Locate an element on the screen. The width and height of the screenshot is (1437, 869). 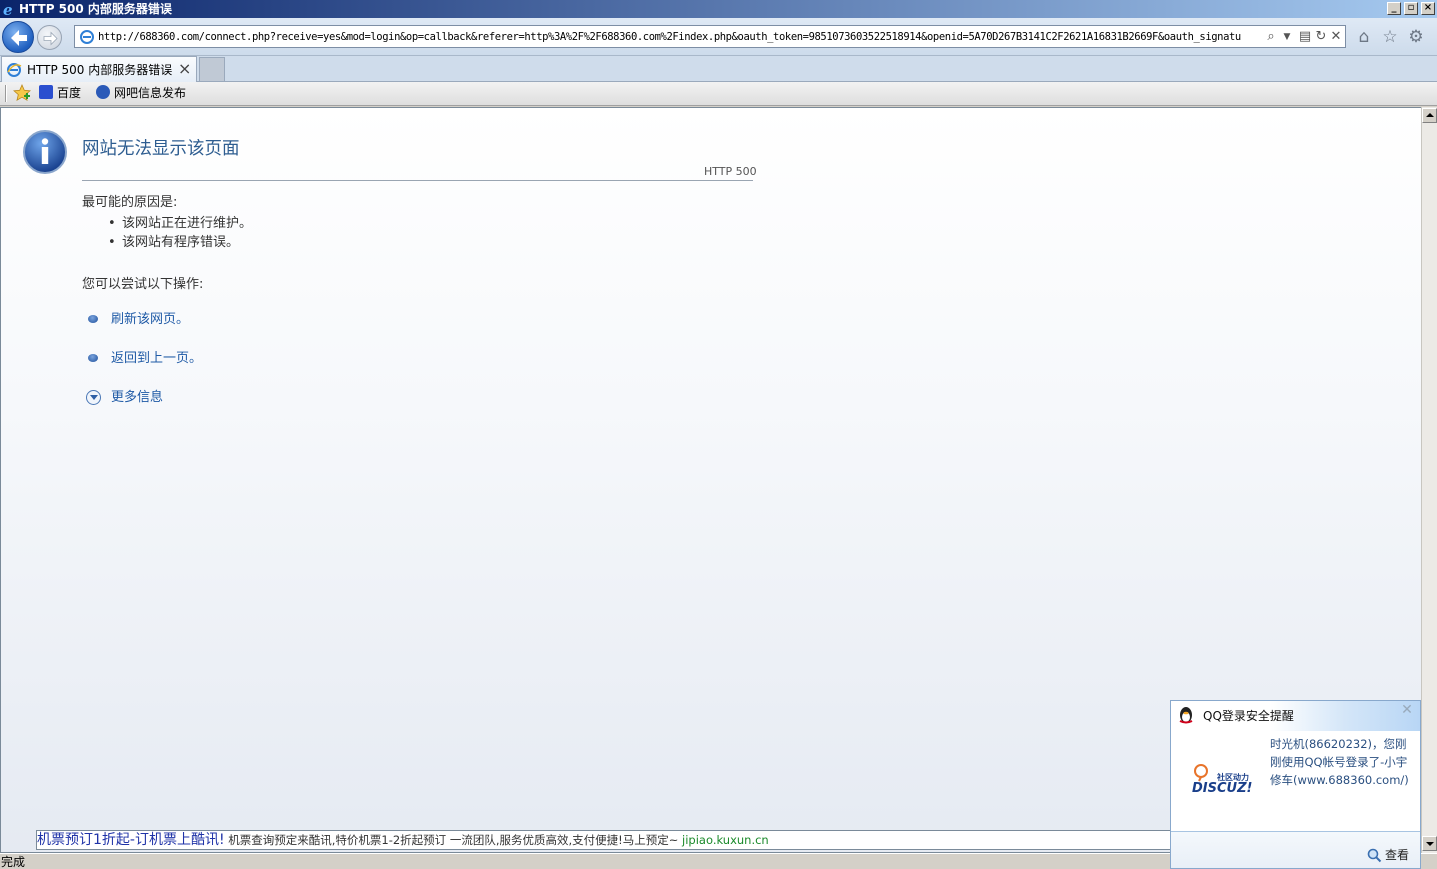
tab-http-500: HTTP 500 内部服务器错误 × is located at coordinates (99, 69).